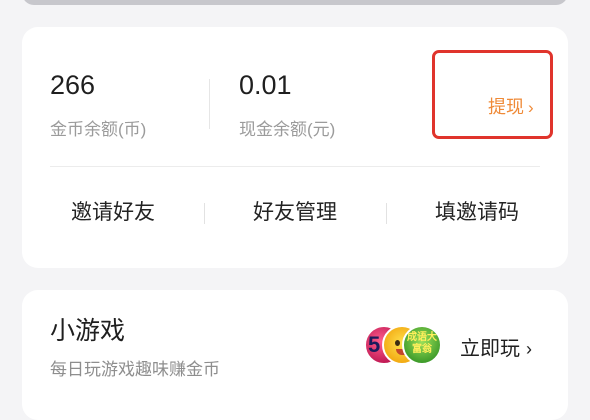 Image resolution: width=590 pixels, height=420 pixels. What do you see at coordinates (98, 129) in the screenshot?
I see `coin-balance-label: 金币余额(币)` at bounding box center [98, 129].